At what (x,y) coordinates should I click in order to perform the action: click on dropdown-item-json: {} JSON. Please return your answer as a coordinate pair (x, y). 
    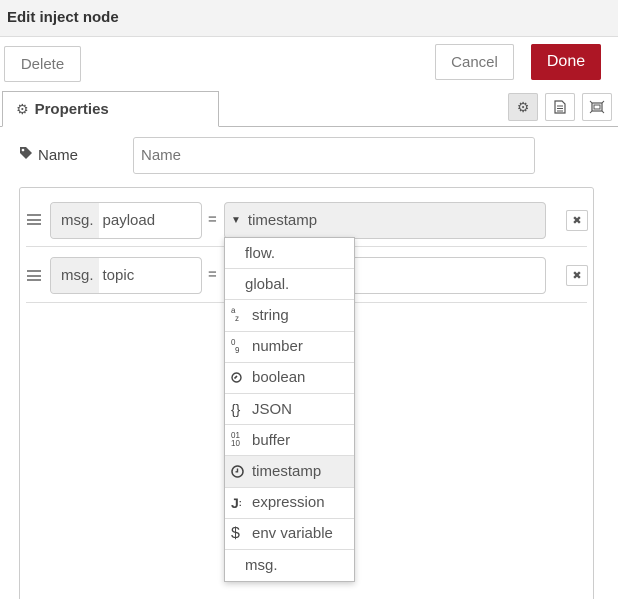
    Looking at the image, I should click on (289, 410).